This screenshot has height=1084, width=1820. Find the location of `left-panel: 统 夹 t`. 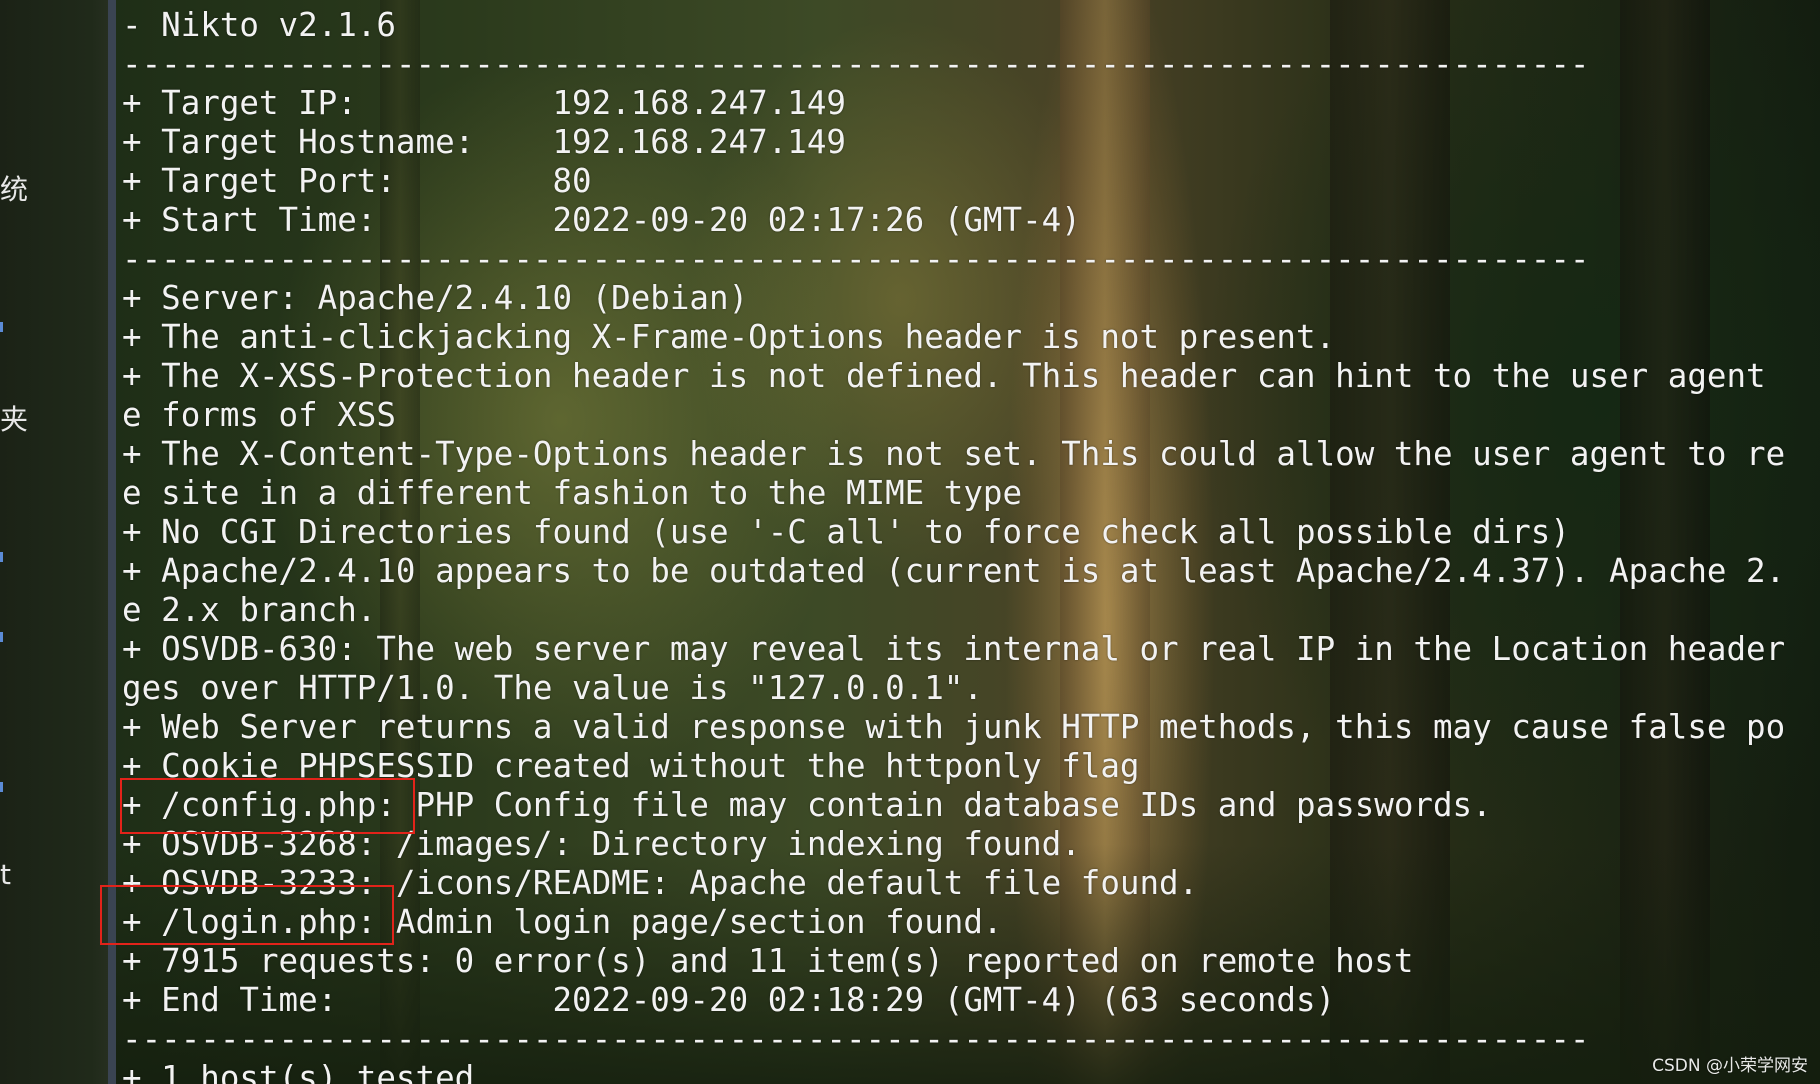

left-panel: 统 夹 t is located at coordinates (54, 542).